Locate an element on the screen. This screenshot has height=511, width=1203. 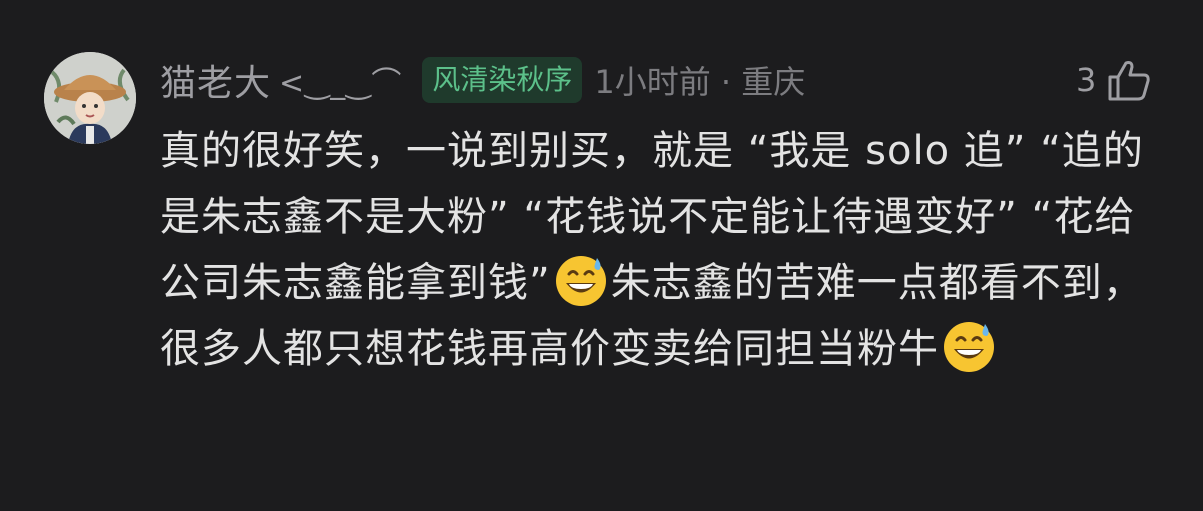
thumbs-up-icon is located at coordinates (1129, 81).